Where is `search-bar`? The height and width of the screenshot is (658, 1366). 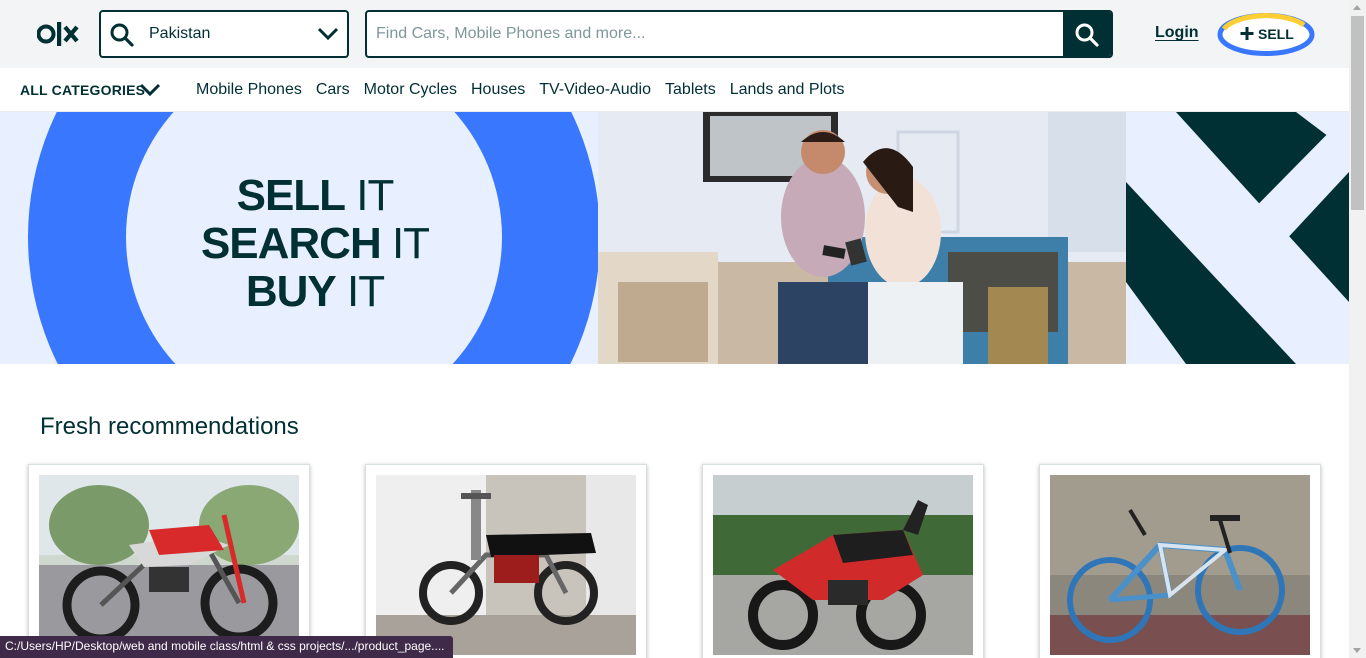
search-bar is located at coordinates (739, 34).